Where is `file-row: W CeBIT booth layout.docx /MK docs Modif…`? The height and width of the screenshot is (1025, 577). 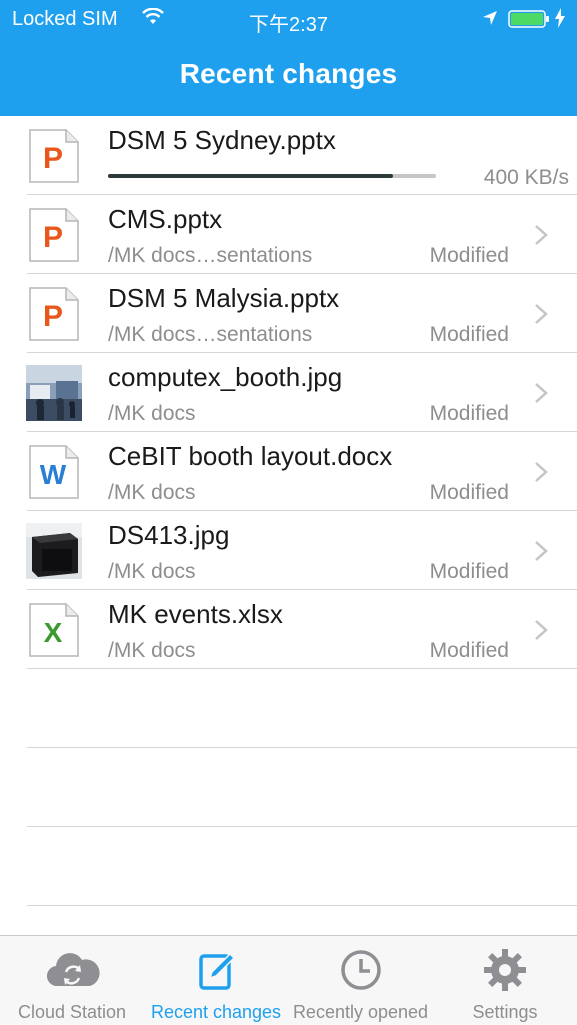
file-row: W CeBIT booth layout.docx /MK docs Modif… is located at coordinates (288, 471).